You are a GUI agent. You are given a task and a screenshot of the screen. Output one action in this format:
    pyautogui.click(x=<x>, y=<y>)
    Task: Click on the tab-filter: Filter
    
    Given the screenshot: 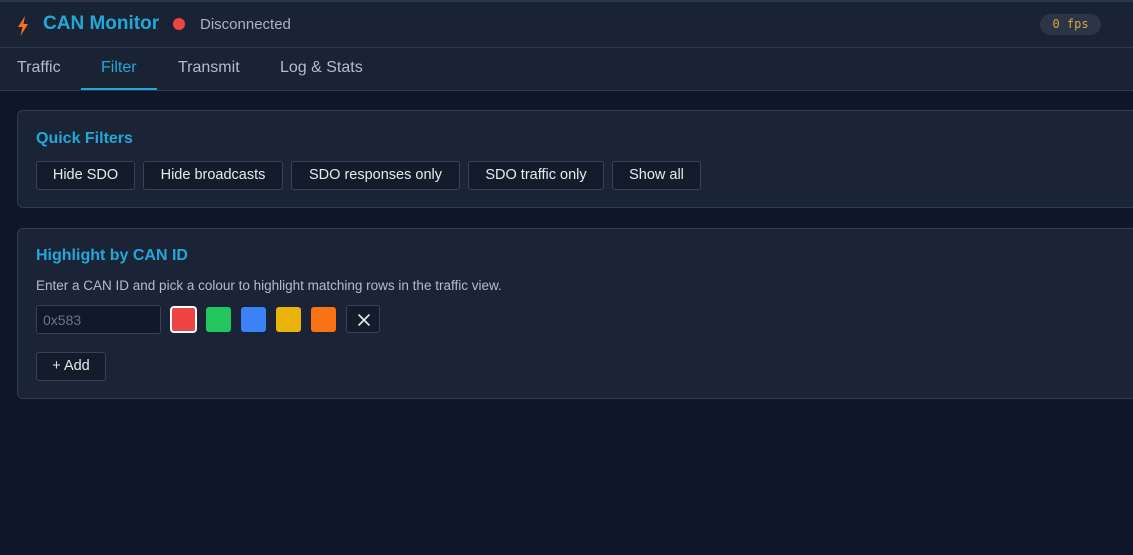 What is the action you would take?
    pyautogui.click(x=119, y=68)
    